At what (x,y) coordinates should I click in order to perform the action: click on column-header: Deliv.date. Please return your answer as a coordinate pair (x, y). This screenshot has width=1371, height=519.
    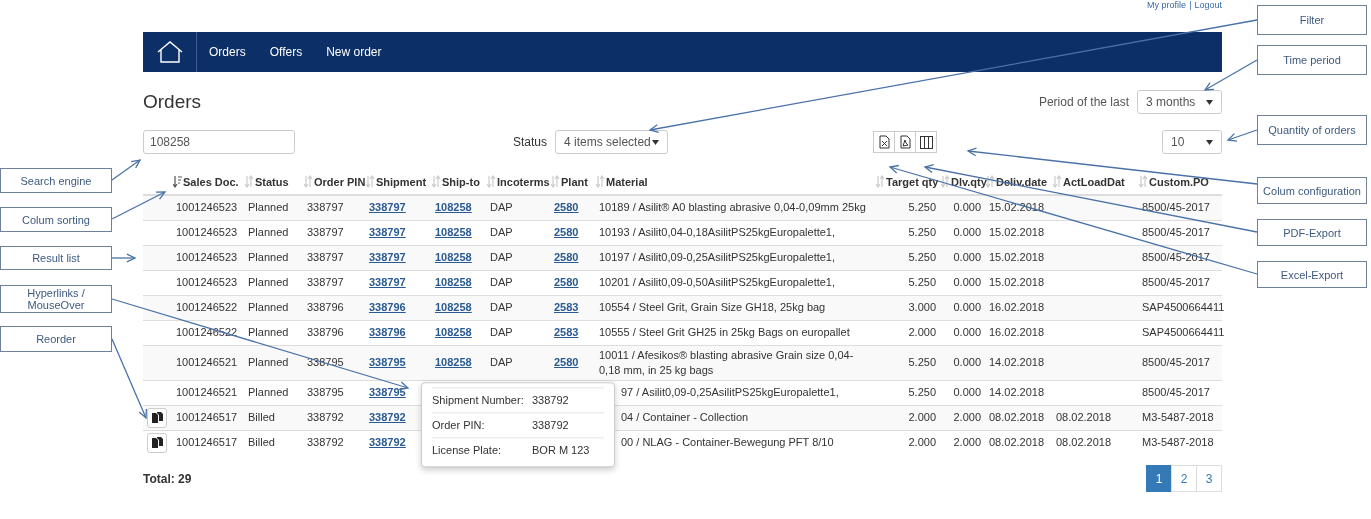
    Looking at the image, I should click on (1022, 181).